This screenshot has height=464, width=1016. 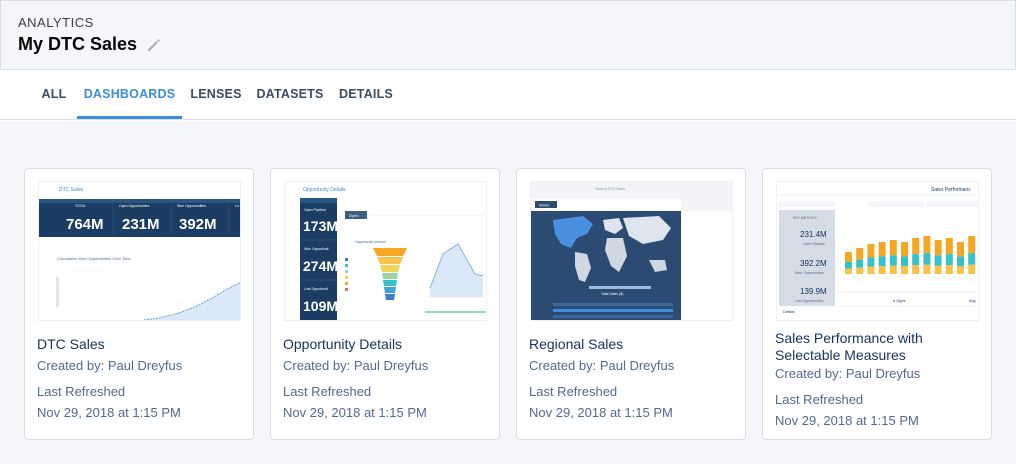 What do you see at coordinates (805, 218) in the screenshot?
I see `metrics-label: KEY METRICS` at bounding box center [805, 218].